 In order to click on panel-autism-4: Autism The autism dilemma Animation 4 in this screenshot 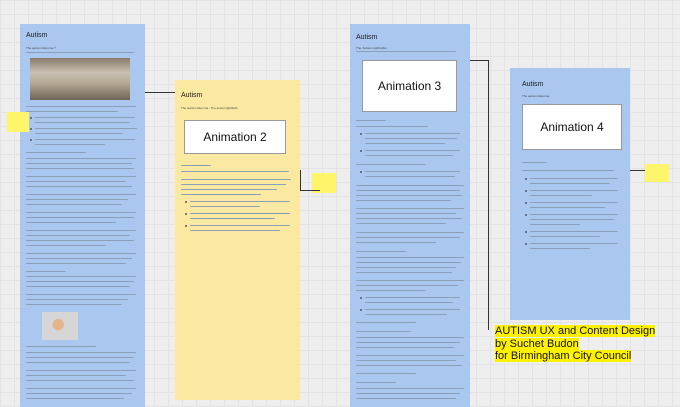, I will do `click(570, 194)`.